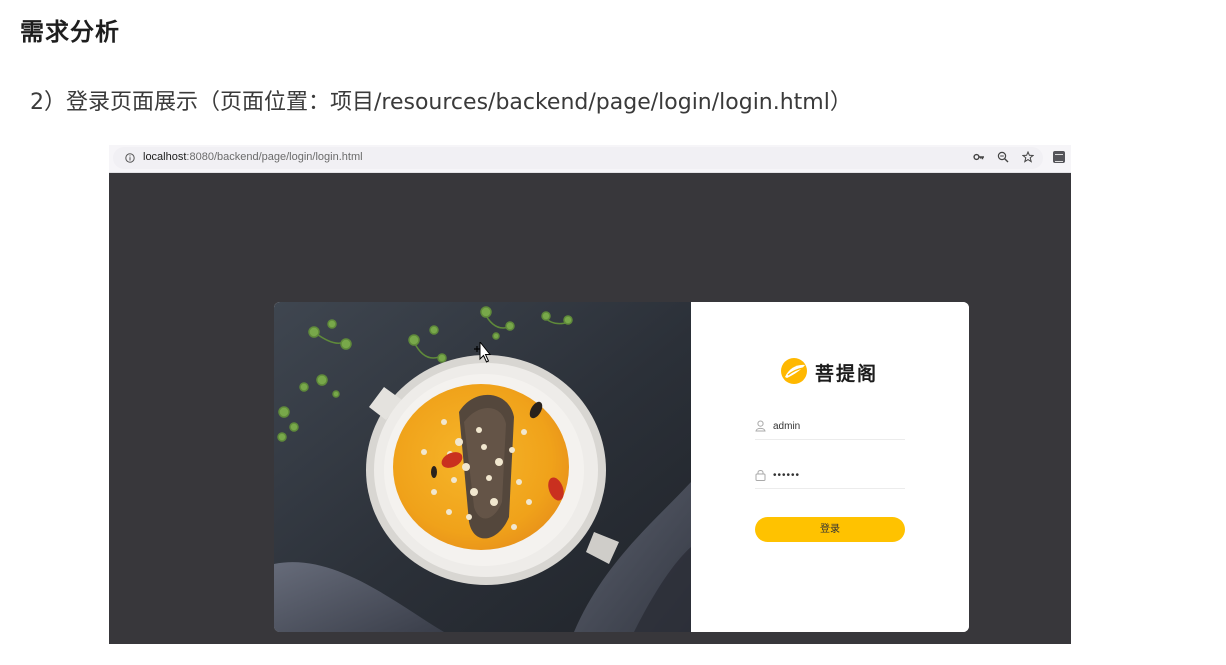 Image resolution: width=1226 pixels, height=665 pixels. Describe the element at coordinates (130, 158) in the screenshot. I see `info-icon` at that location.